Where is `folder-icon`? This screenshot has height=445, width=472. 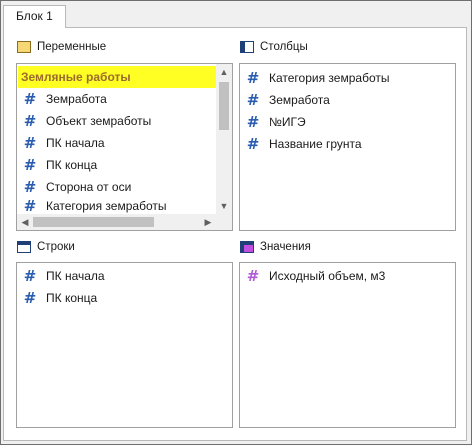
folder-icon is located at coordinates (24, 47).